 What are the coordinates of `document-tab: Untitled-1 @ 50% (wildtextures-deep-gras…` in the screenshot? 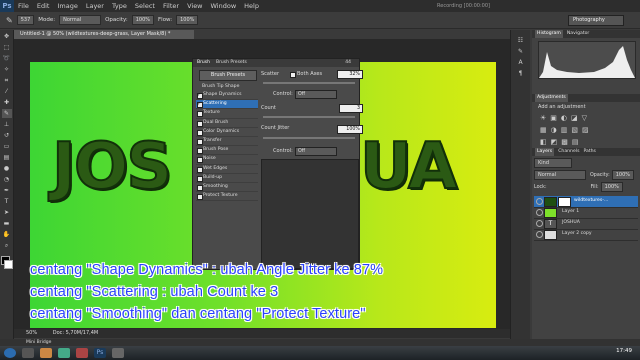 It's located at (104, 34).